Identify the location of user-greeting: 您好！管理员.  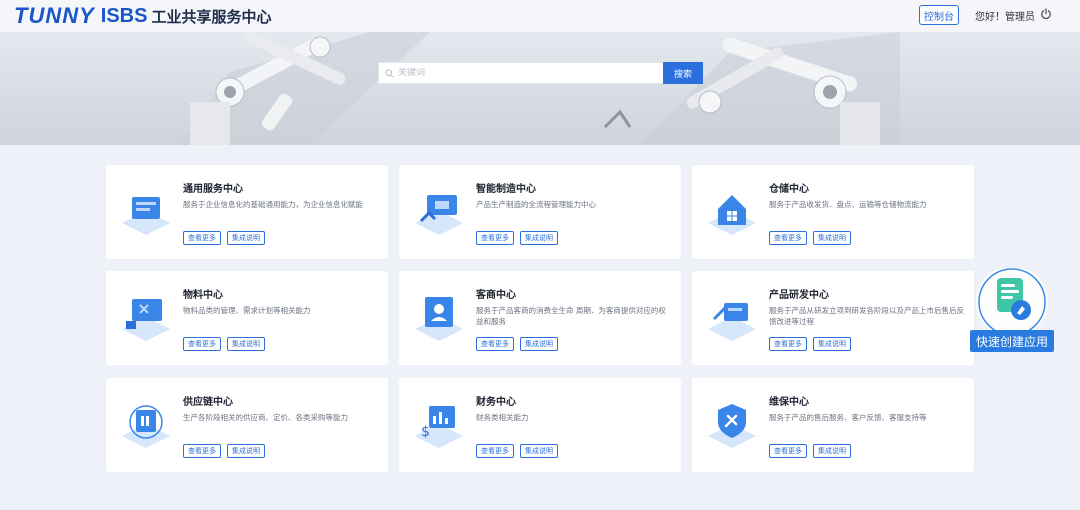
(1005, 15).